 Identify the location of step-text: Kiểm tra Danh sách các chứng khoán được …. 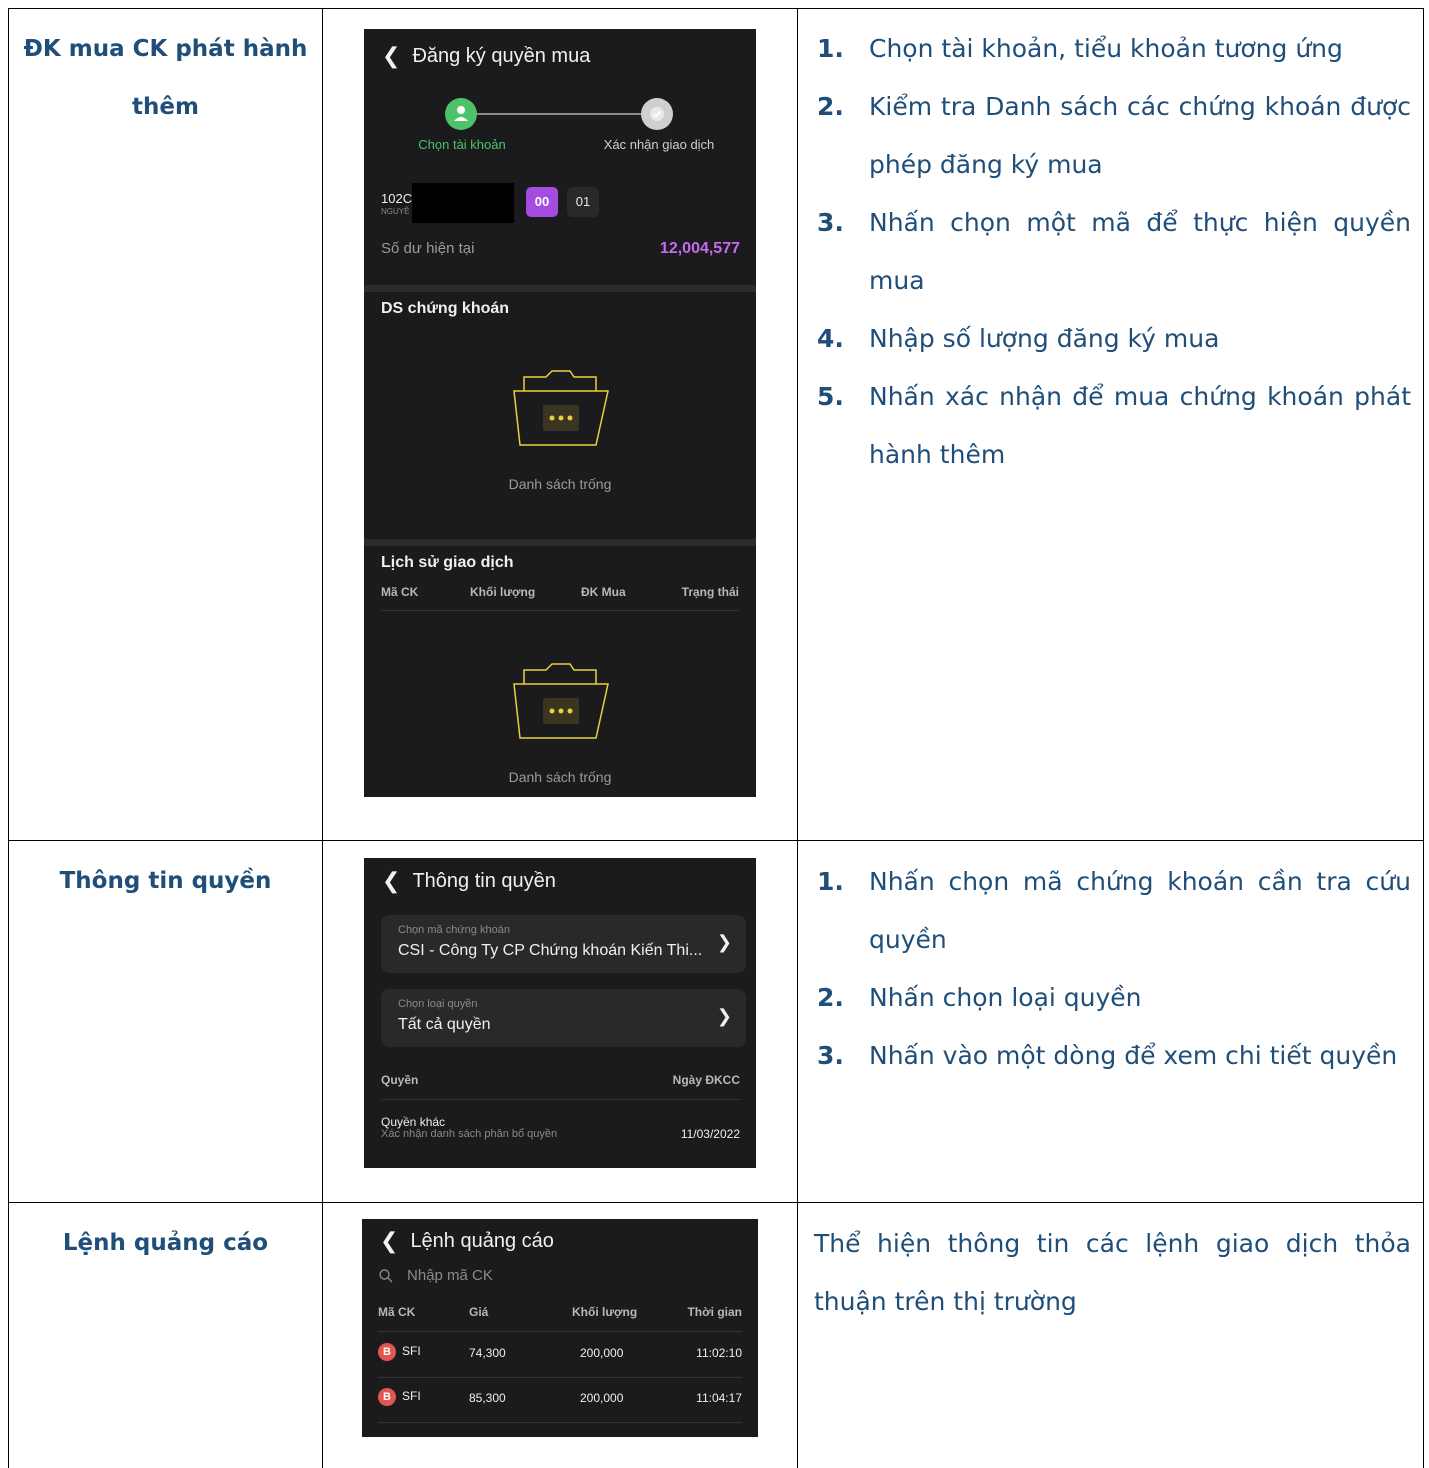
(1140, 135).